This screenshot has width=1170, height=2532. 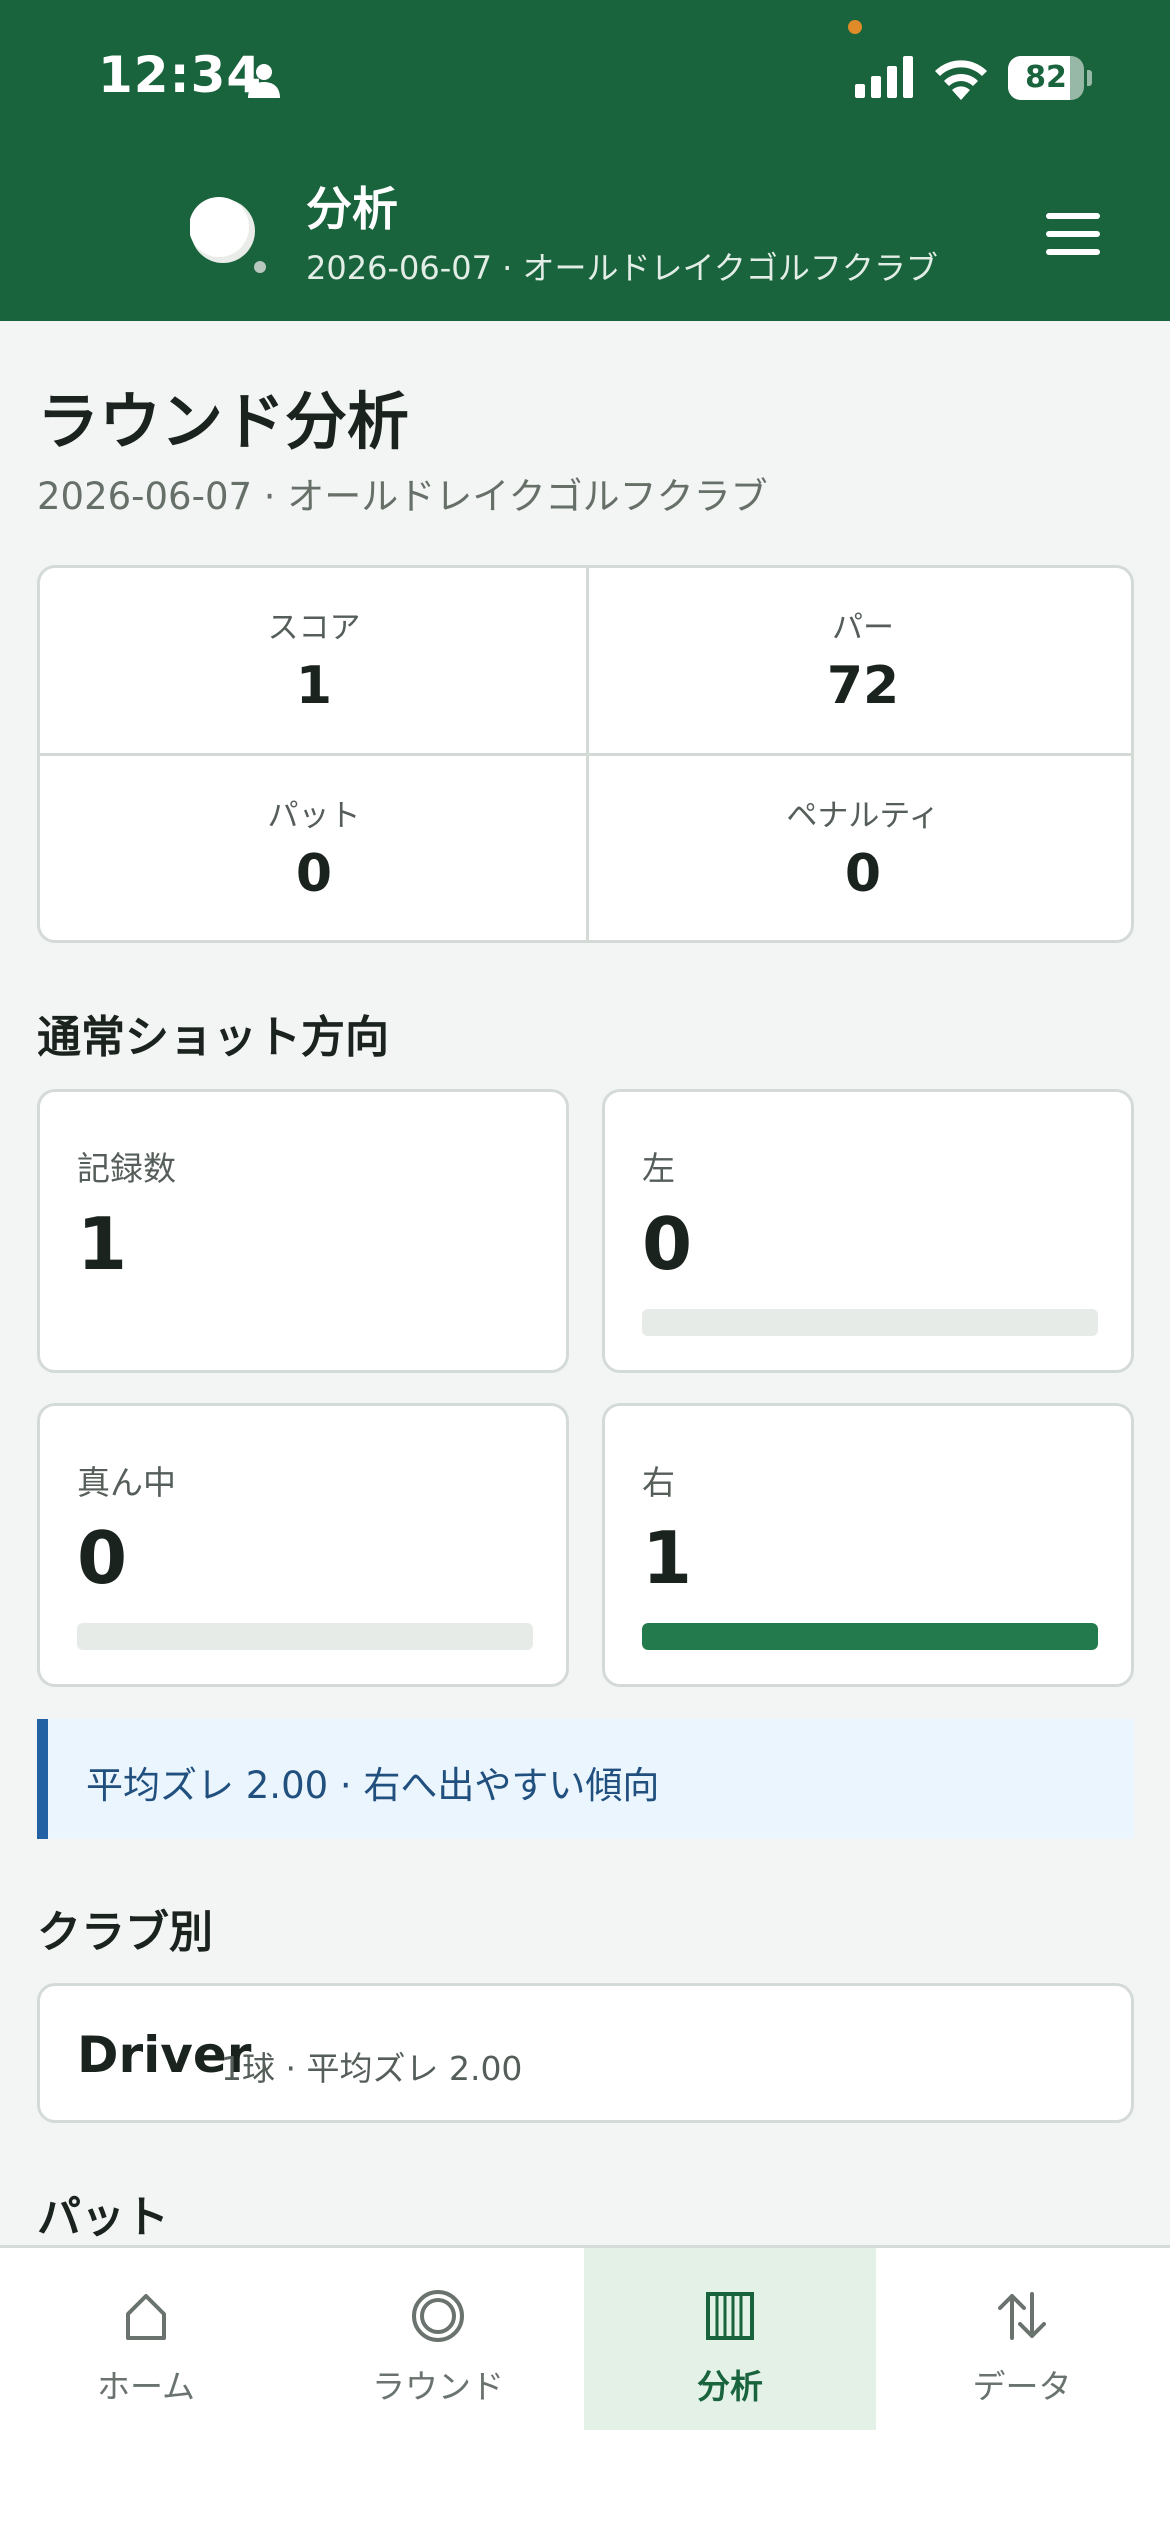 What do you see at coordinates (303, 1545) in the screenshot?
I see `direction-center-card: 真ん中 0` at bounding box center [303, 1545].